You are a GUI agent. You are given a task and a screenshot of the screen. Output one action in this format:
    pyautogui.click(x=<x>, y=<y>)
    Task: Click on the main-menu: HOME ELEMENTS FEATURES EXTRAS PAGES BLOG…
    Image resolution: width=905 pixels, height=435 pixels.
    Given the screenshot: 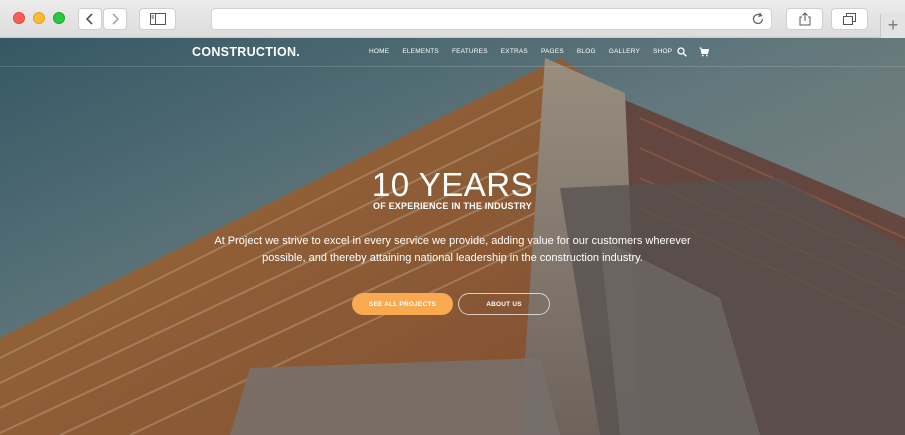 What is the action you would take?
    pyautogui.click(x=527, y=51)
    